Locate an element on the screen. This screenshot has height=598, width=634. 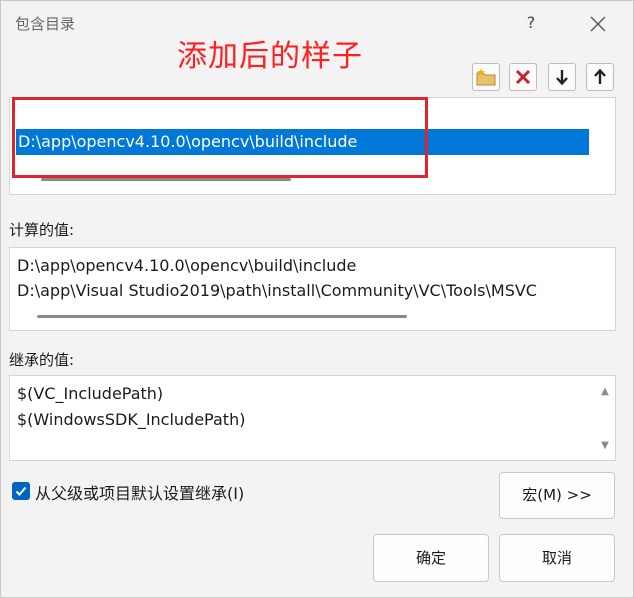
delete-icon is located at coordinates (523, 77).